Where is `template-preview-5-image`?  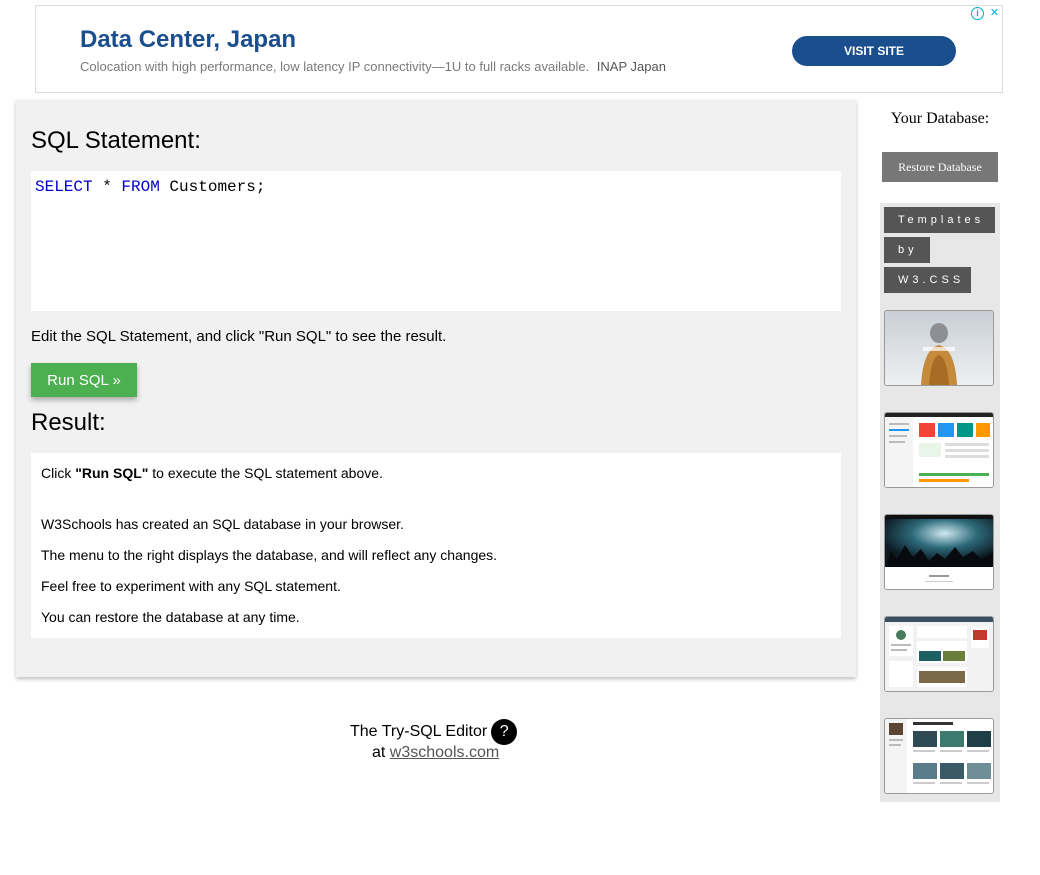 template-preview-5-image is located at coordinates (939, 756).